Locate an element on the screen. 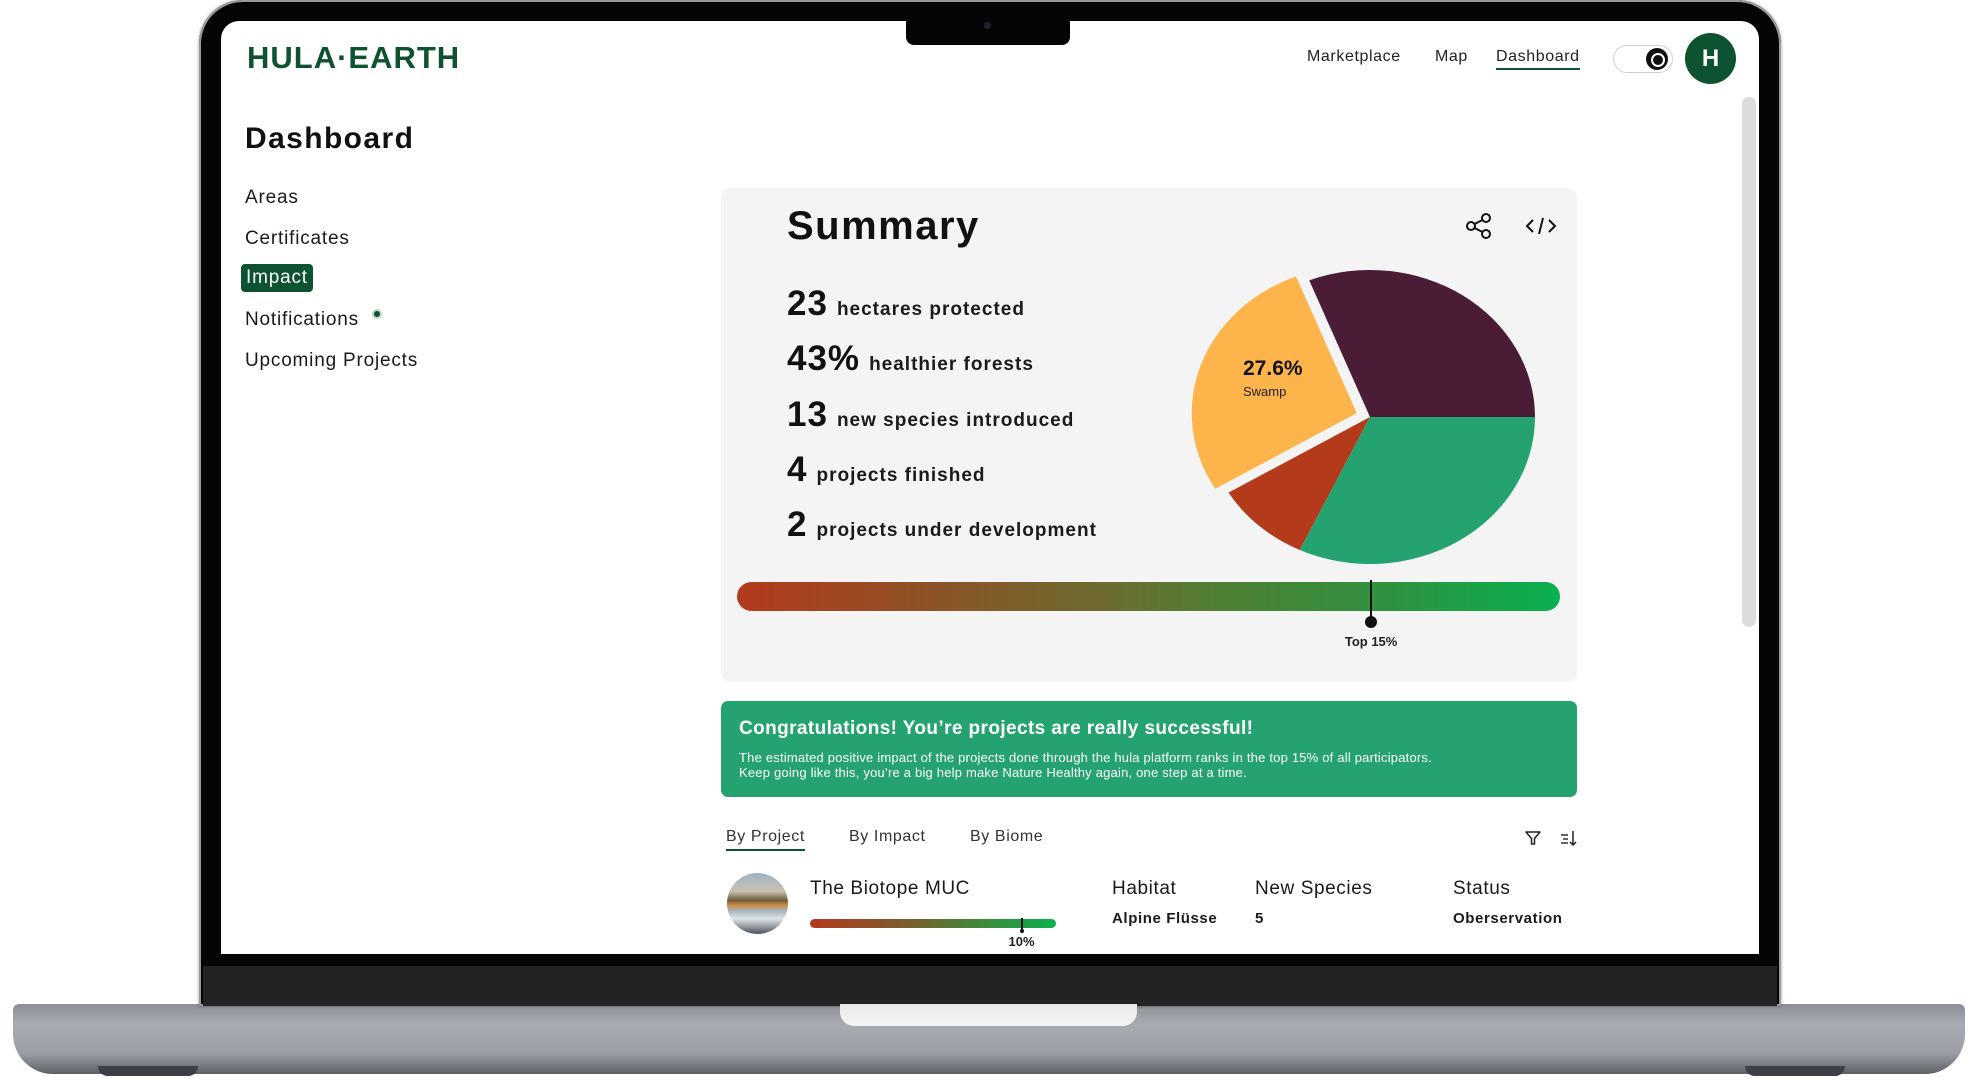  stat-value: 4 is located at coordinates (797, 469).